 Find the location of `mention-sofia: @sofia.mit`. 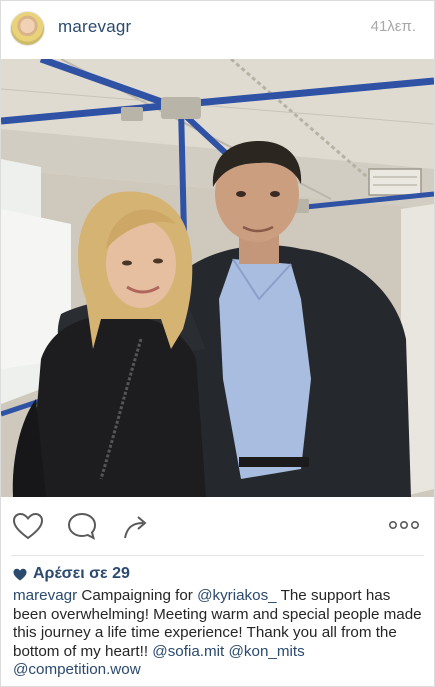

mention-sofia: @sofia.mit is located at coordinates (188, 651).